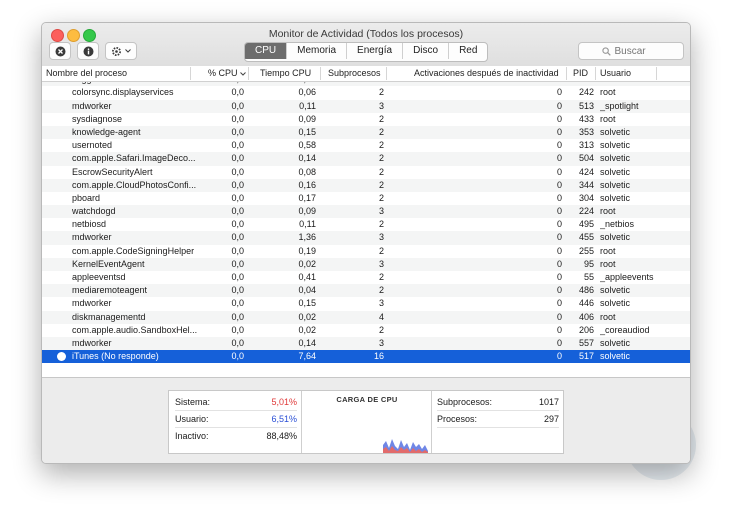  What do you see at coordinates (586, 303) in the screenshot?
I see `cell-pid: 446` at bounding box center [586, 303].